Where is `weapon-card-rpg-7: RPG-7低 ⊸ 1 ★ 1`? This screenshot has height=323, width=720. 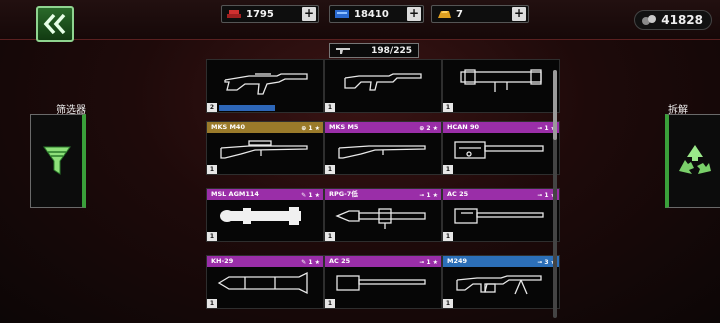 weapon-card-rpg-7: RPG-7低 ⊸ 1 ★ 1 is located at coordinates (383, 215).